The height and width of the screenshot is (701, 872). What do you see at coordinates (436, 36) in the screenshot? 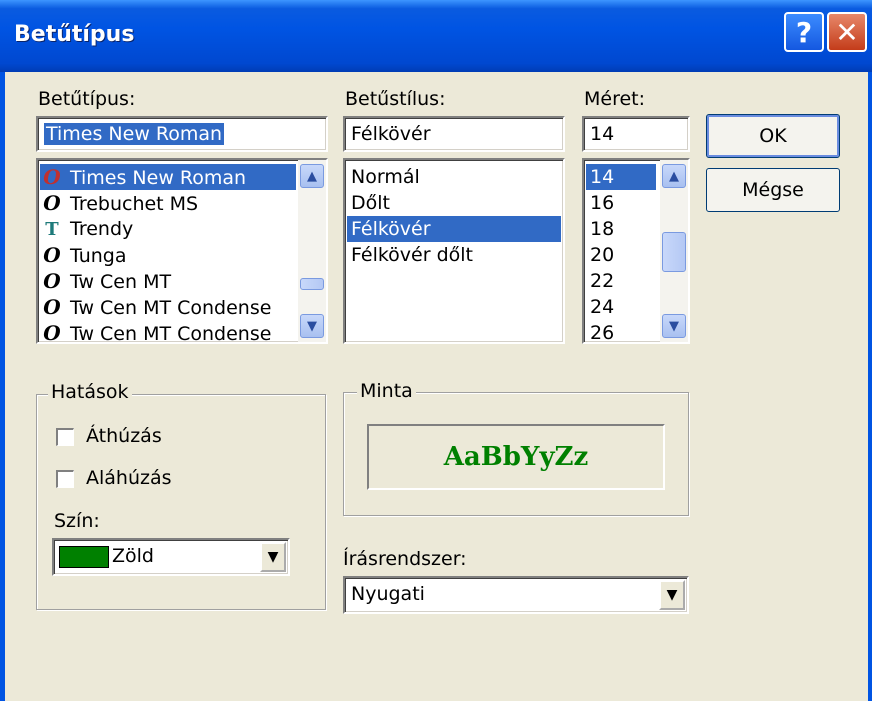
I see `title-bar: Betűtípus ? ✕` at bounding box center [436, 36].